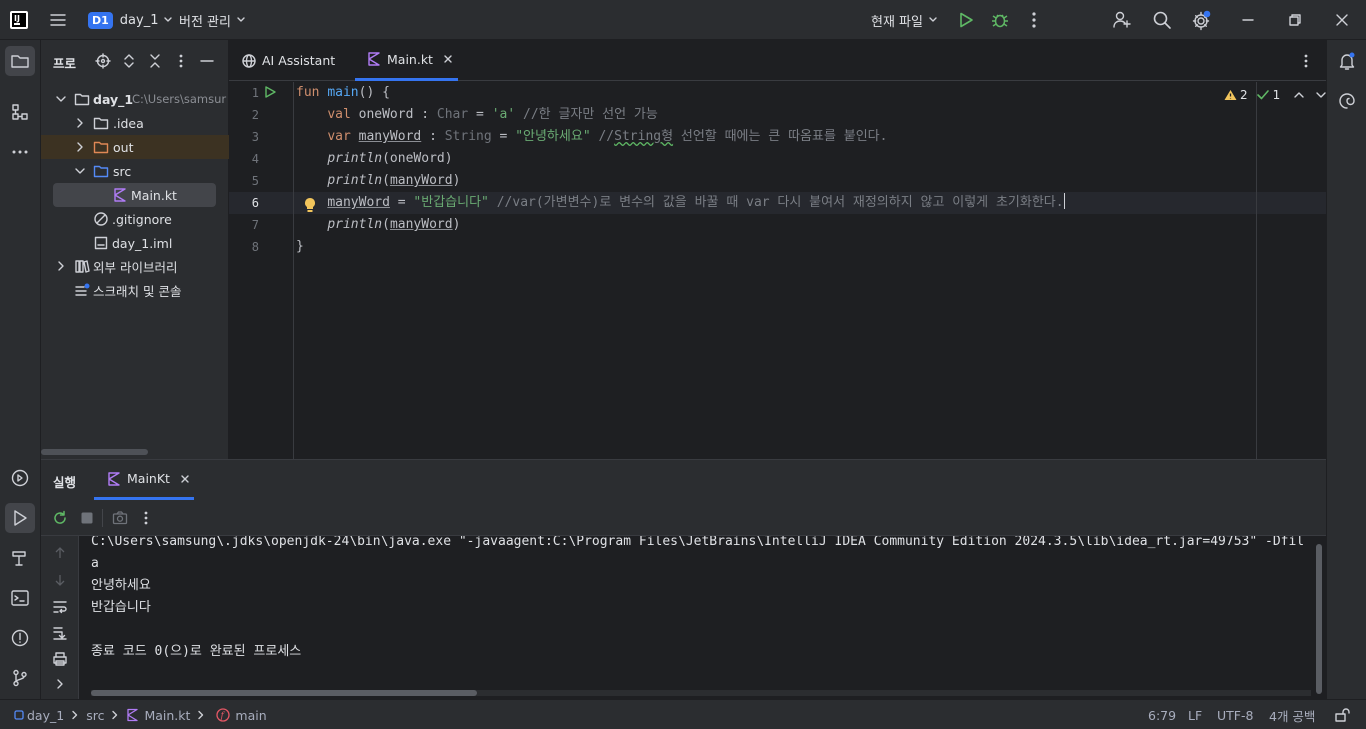  Describe the element at coordinates (60, 607) in the screenshot. I see `soft-wrap-icon` at that location.